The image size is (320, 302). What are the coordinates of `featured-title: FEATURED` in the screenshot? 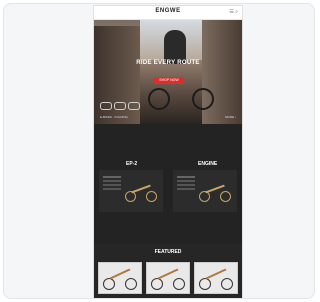 It's located at (168, 252).